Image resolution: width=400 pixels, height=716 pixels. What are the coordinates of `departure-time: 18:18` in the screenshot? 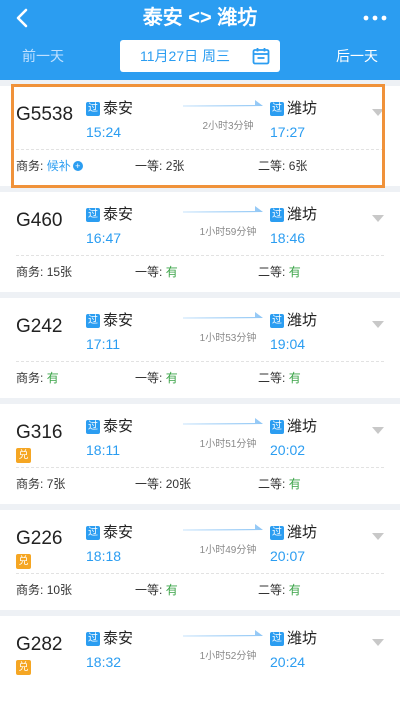 It's located at (104, 556).